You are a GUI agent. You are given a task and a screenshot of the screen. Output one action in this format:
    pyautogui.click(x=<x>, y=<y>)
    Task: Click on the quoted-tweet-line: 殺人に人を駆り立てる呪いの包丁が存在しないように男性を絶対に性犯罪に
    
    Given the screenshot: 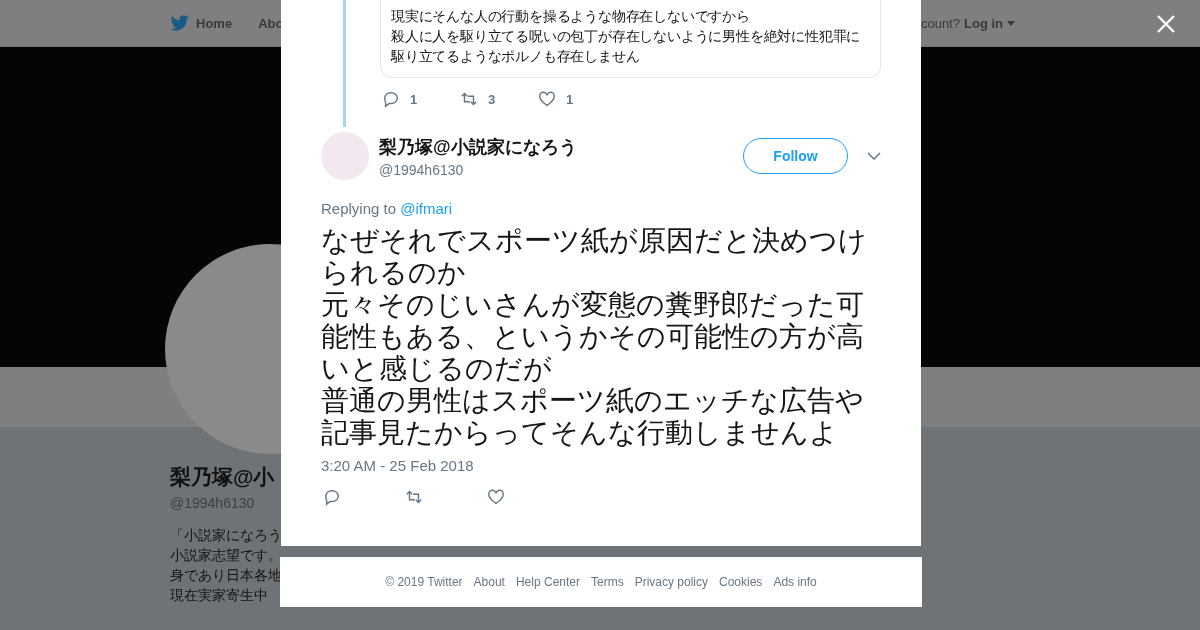 What is the action you would take?
    pyautogui.click(x=626, y=37)
    